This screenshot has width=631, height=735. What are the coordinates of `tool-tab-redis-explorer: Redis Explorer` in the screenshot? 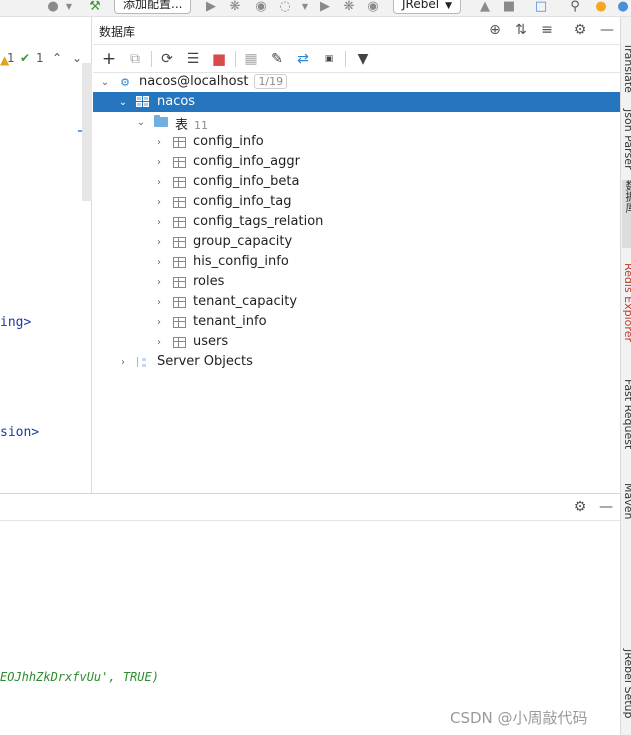 It's located at (626, 302).